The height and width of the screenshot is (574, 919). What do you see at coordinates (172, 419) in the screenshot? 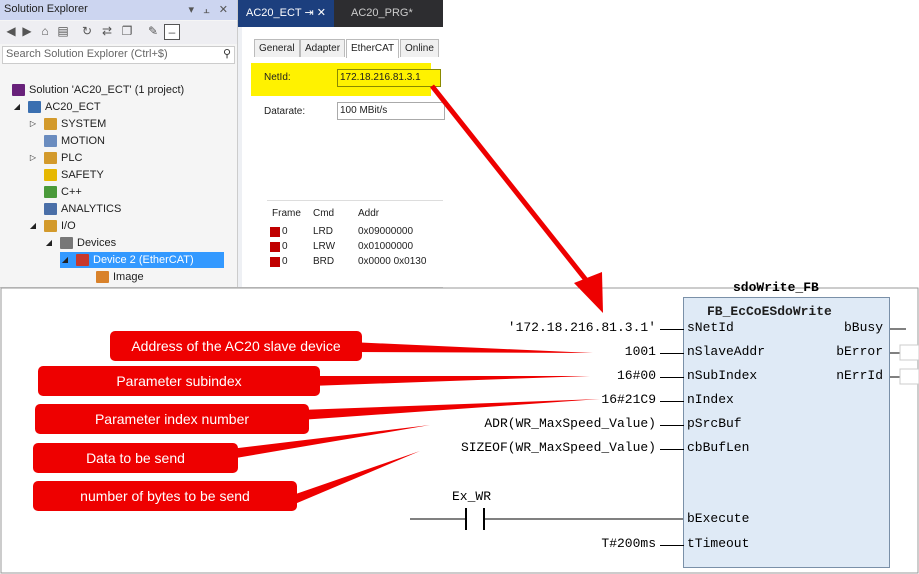
I see `callout-index-number: Parameter index number` at bounding box center [172, 419].